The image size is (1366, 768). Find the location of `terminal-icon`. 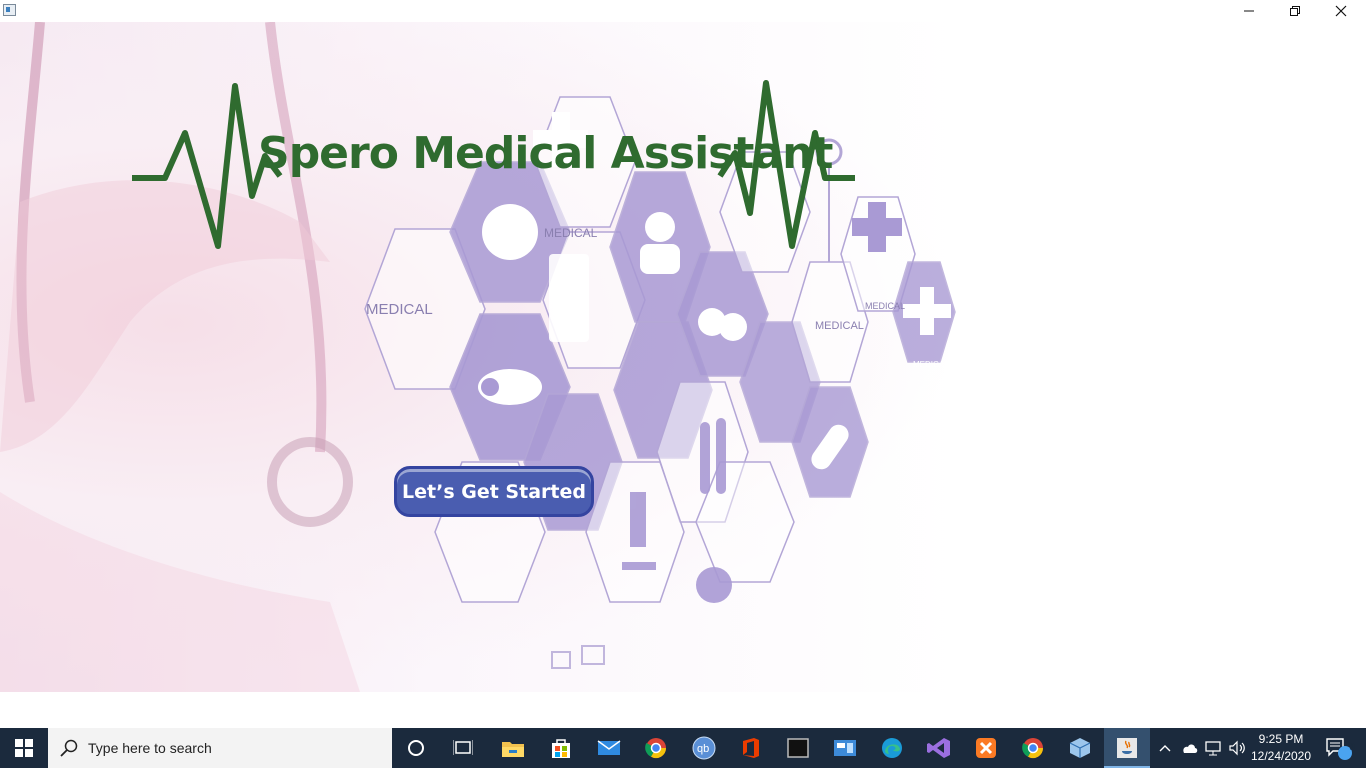

terminal-icon is located at coordinates (798, 748).